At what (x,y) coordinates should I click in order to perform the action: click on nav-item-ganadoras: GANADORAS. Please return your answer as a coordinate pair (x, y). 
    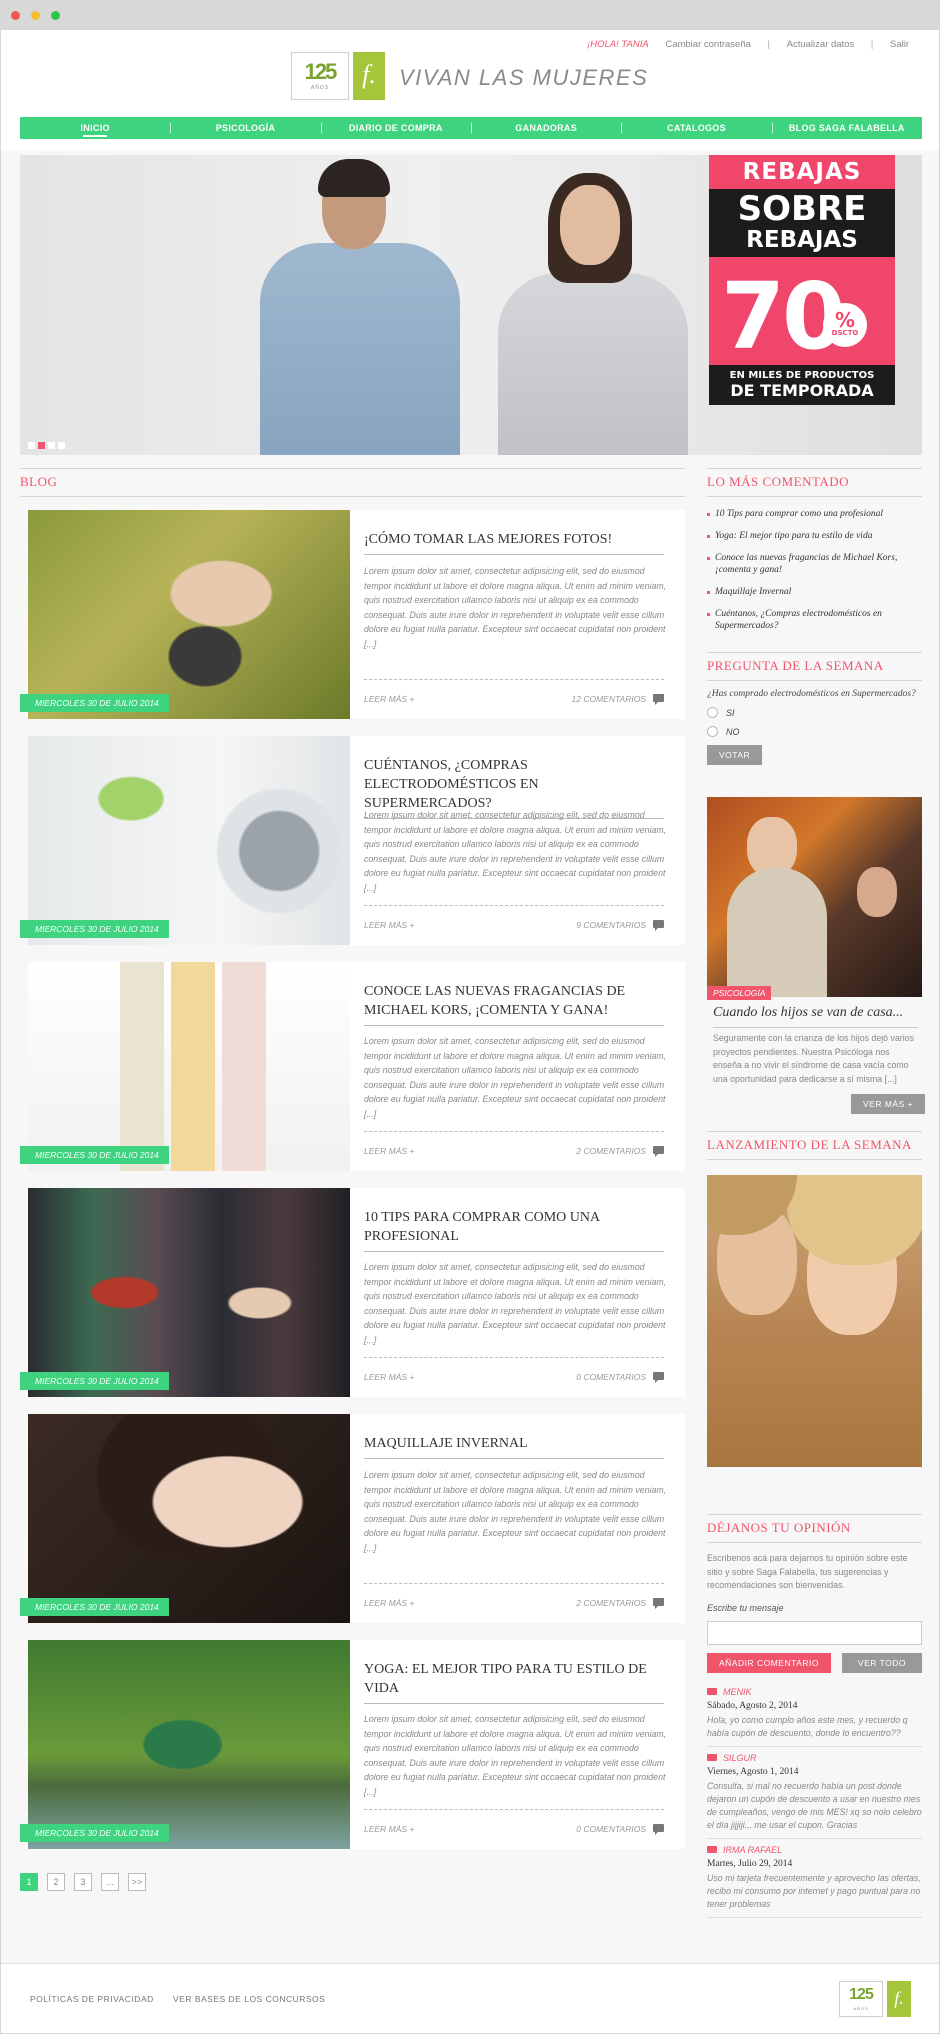
    Looking at the image, I should click on (545, 128).